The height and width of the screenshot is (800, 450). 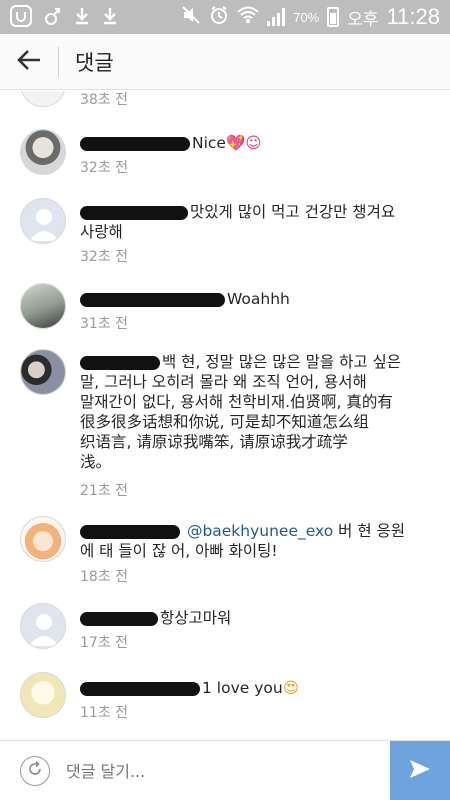 What do you see at coordinates (238, 222) in the screenshot?
I see `comment-text: 맛있게 많이 먹고 건강만 챙겨요 사랑해` at bounding box center [238, 222].